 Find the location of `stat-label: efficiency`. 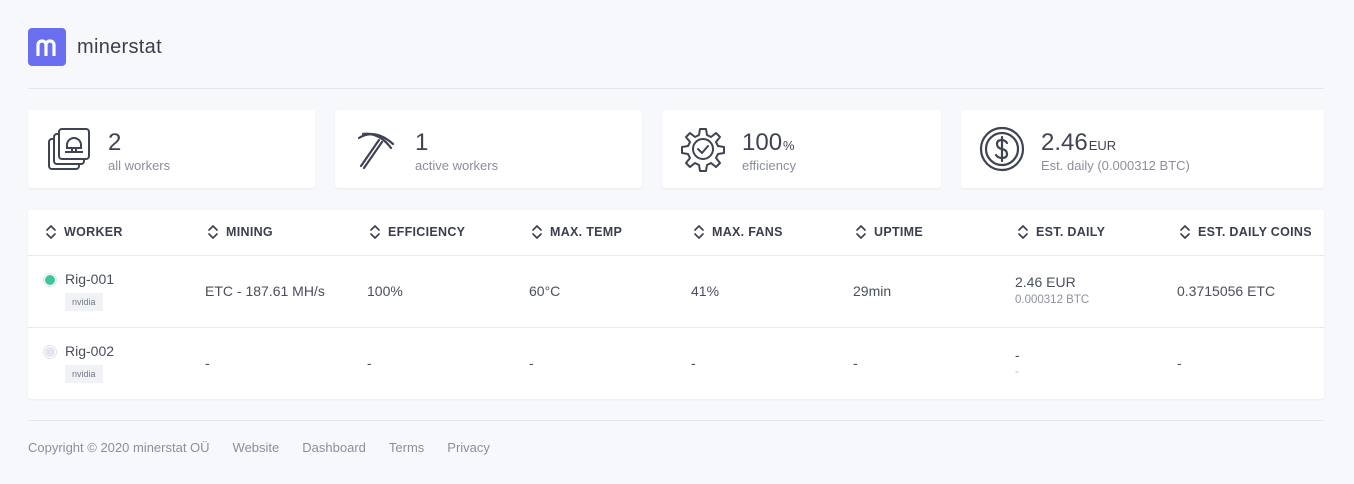

stat-label: efficiency is located at coordinates (769, 165).